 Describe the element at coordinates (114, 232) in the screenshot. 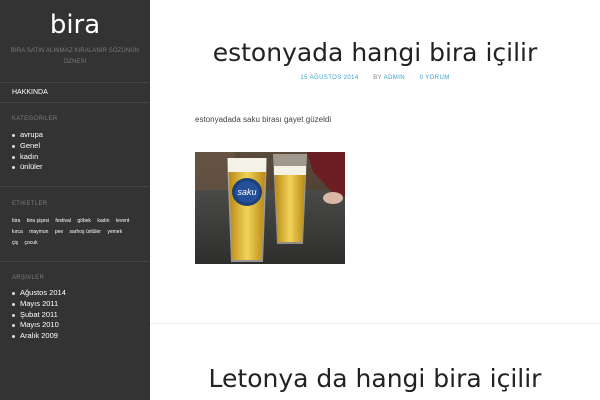

I see `tag-link: yemek` at that location.